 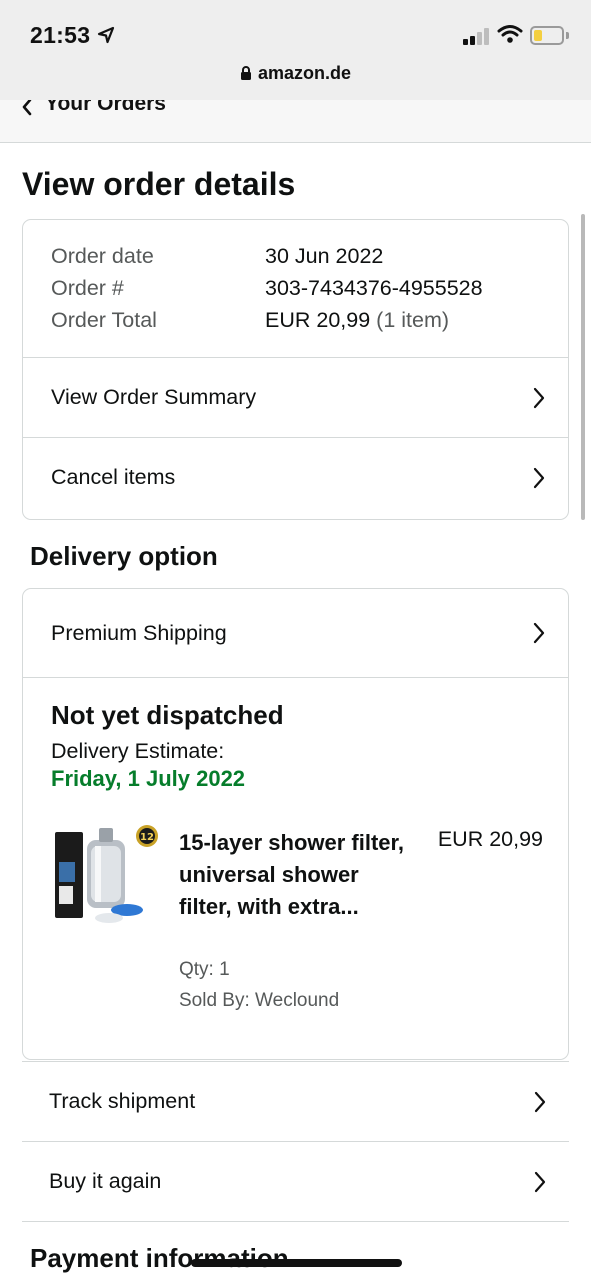 What do you see at coordinates (106, 35) in the screenshot?
I see `location-arrow-icon` at bounding box center [106, 35].